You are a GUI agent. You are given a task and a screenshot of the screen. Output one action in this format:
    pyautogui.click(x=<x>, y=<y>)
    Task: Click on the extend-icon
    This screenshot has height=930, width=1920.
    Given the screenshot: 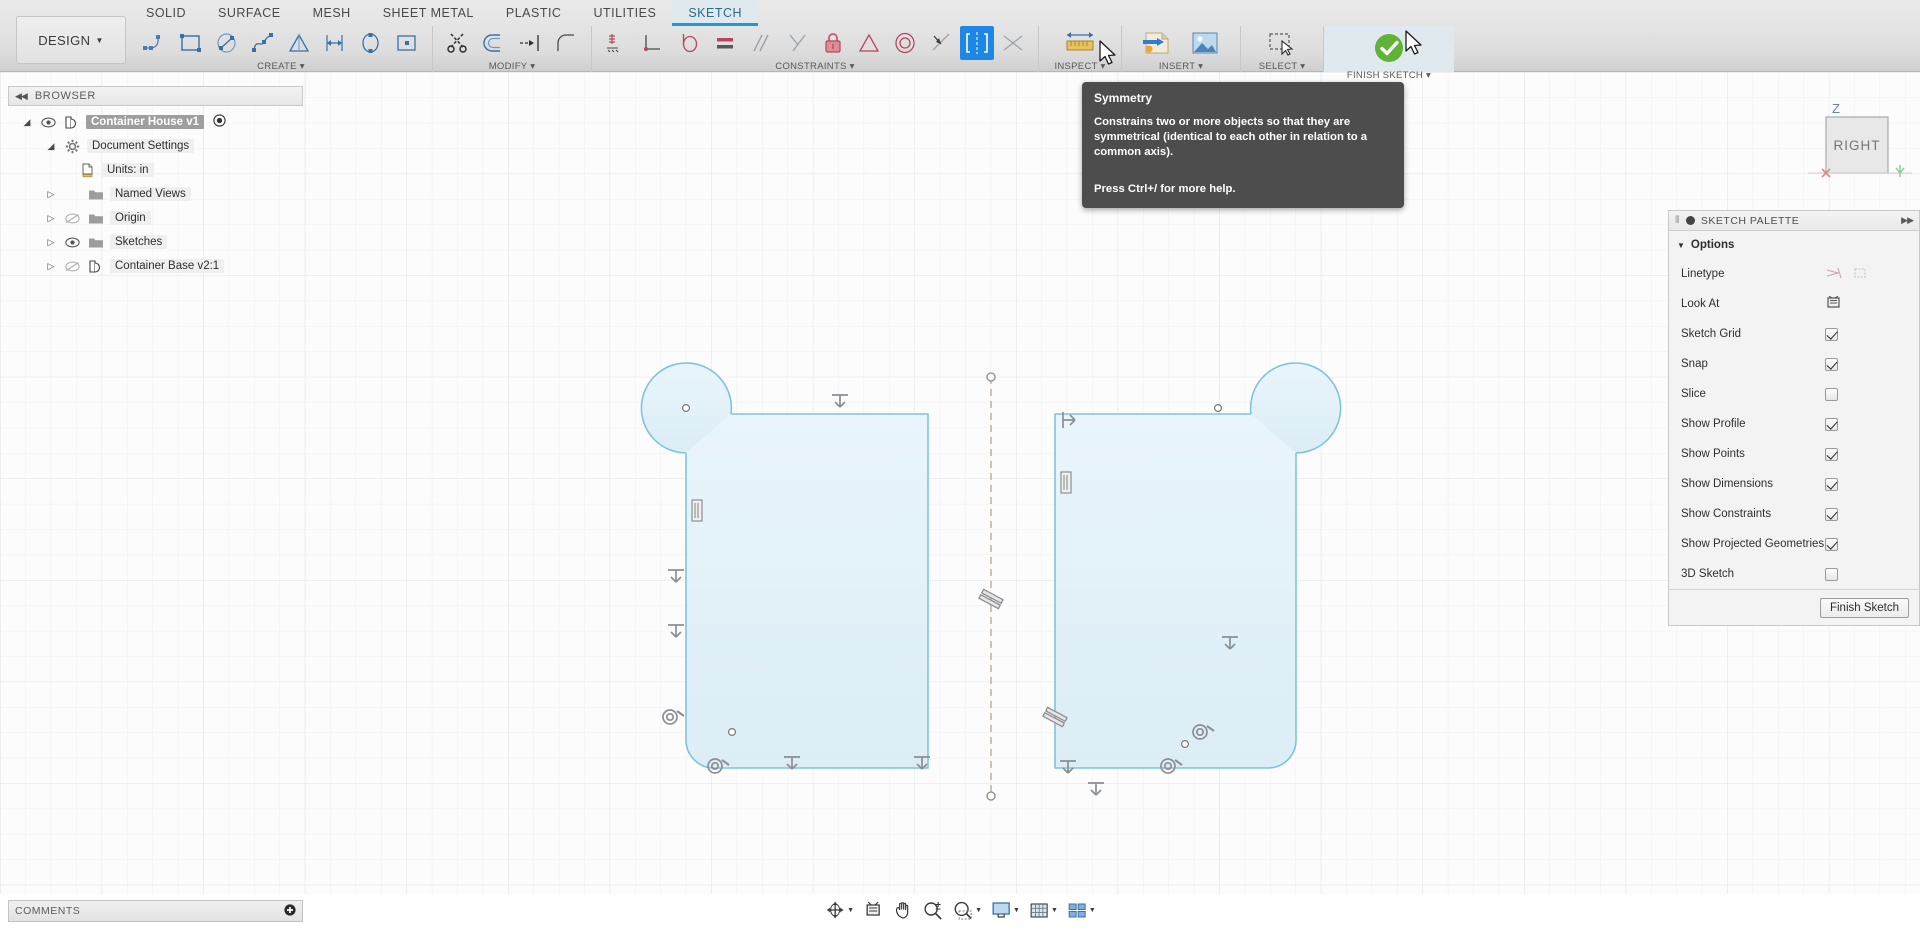 What is the action you would take?
    pyautogui.click(x=530, y=43)
    